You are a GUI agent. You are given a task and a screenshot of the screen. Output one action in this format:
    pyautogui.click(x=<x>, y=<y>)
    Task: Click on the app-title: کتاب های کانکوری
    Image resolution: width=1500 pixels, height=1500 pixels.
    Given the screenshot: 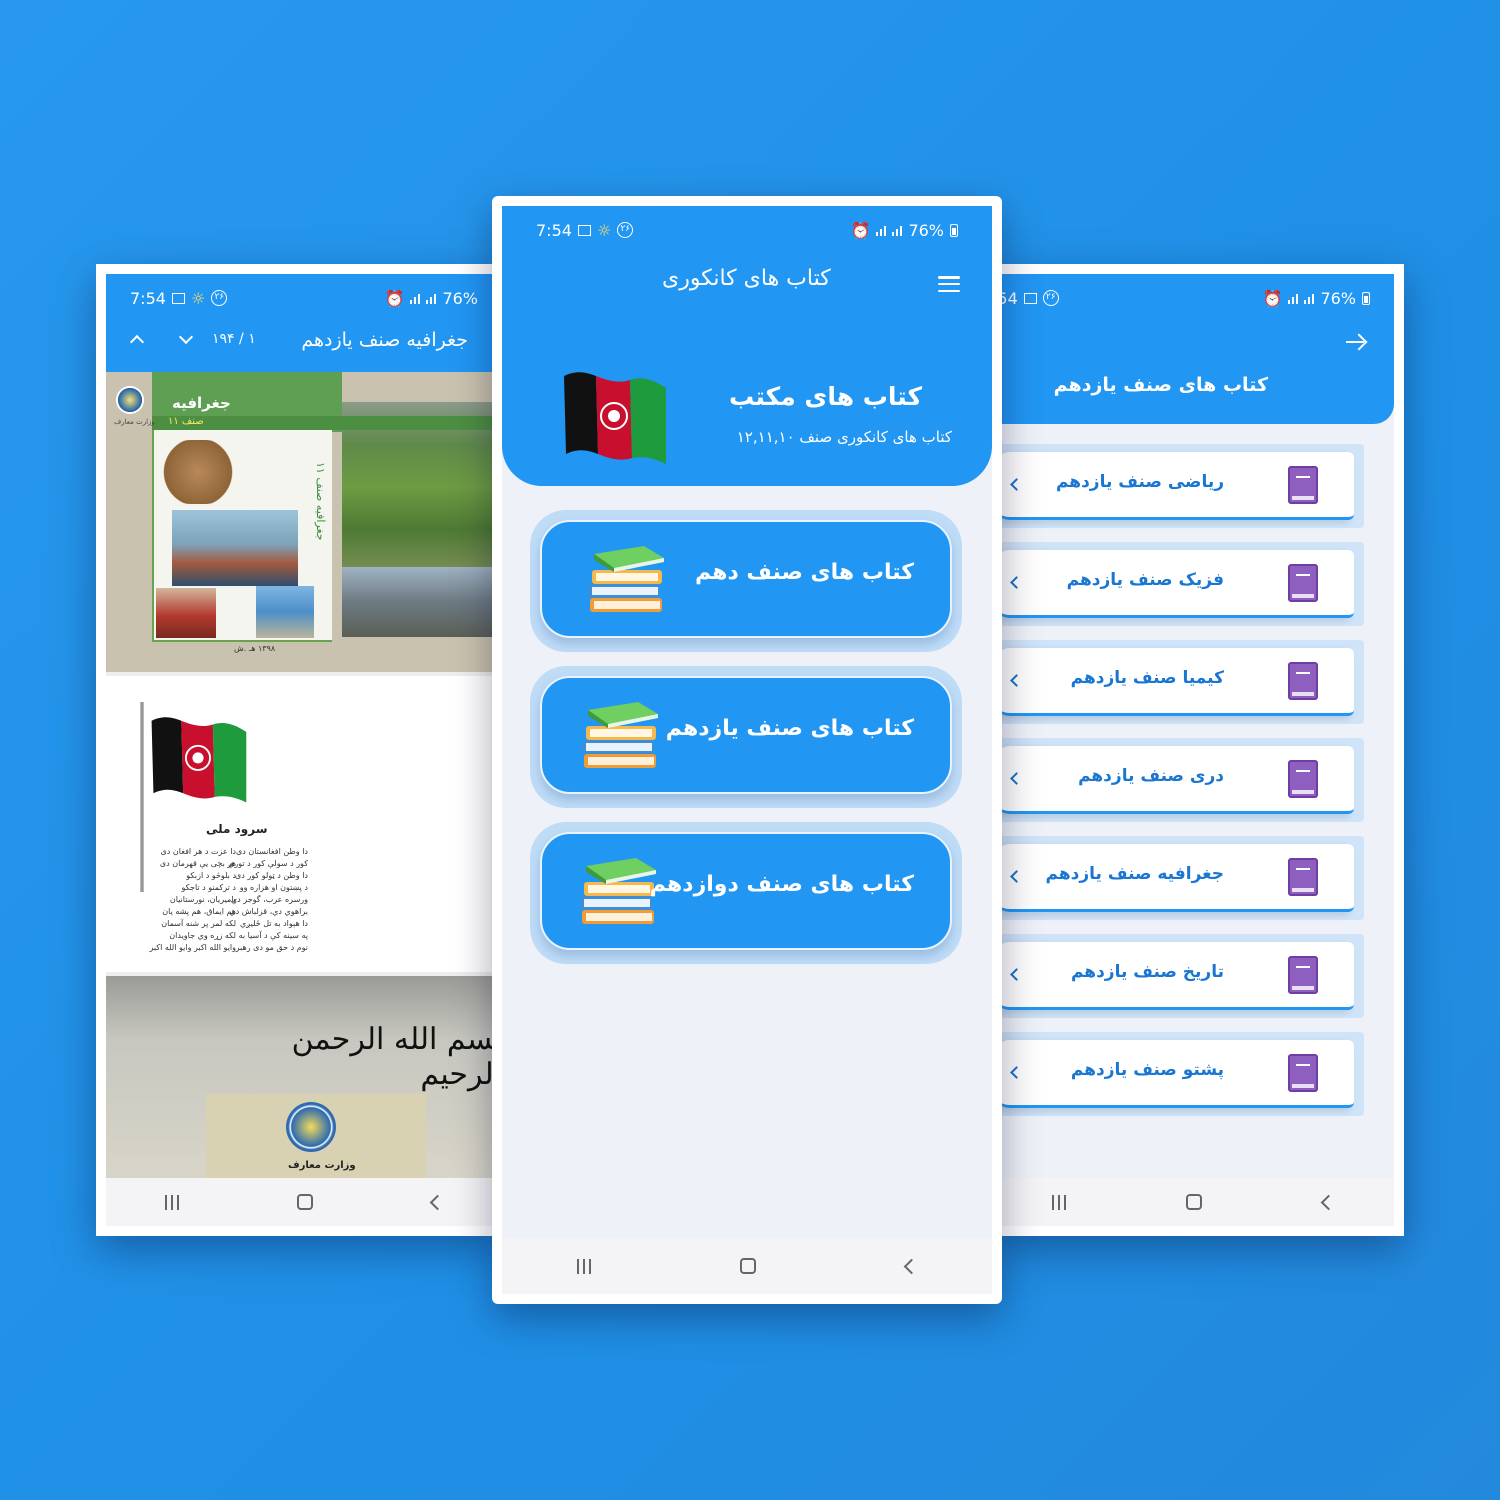 What is the action you would take?
    pyautogui.click(x=746, y=278)
    